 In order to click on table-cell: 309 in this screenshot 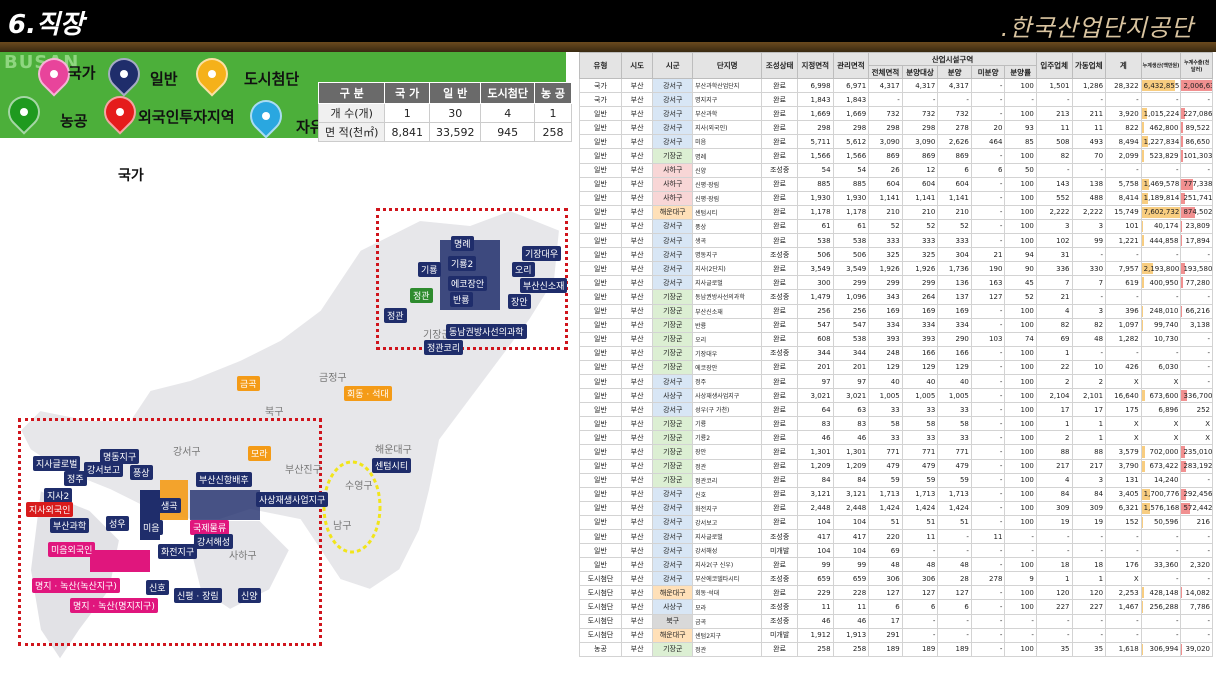, I will do `click(1089, 508)`.